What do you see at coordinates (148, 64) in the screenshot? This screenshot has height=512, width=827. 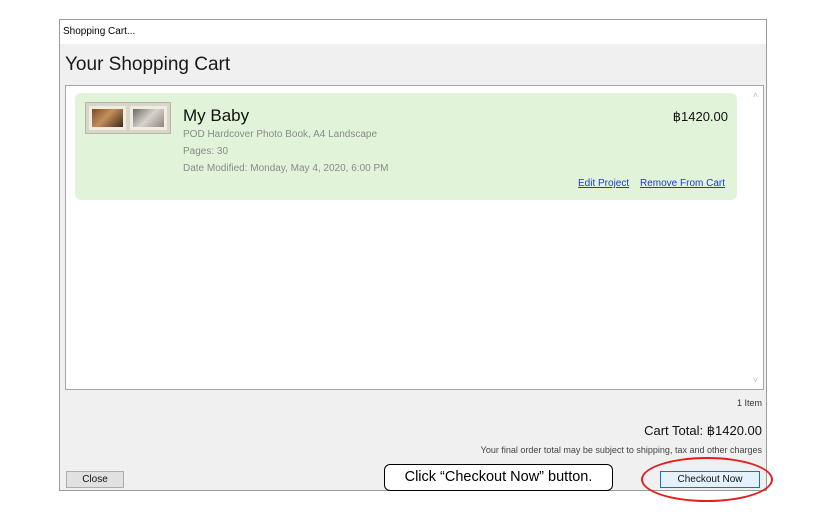 I see `page-title: Your Shopping Cart` at bounding box center [148, 64].